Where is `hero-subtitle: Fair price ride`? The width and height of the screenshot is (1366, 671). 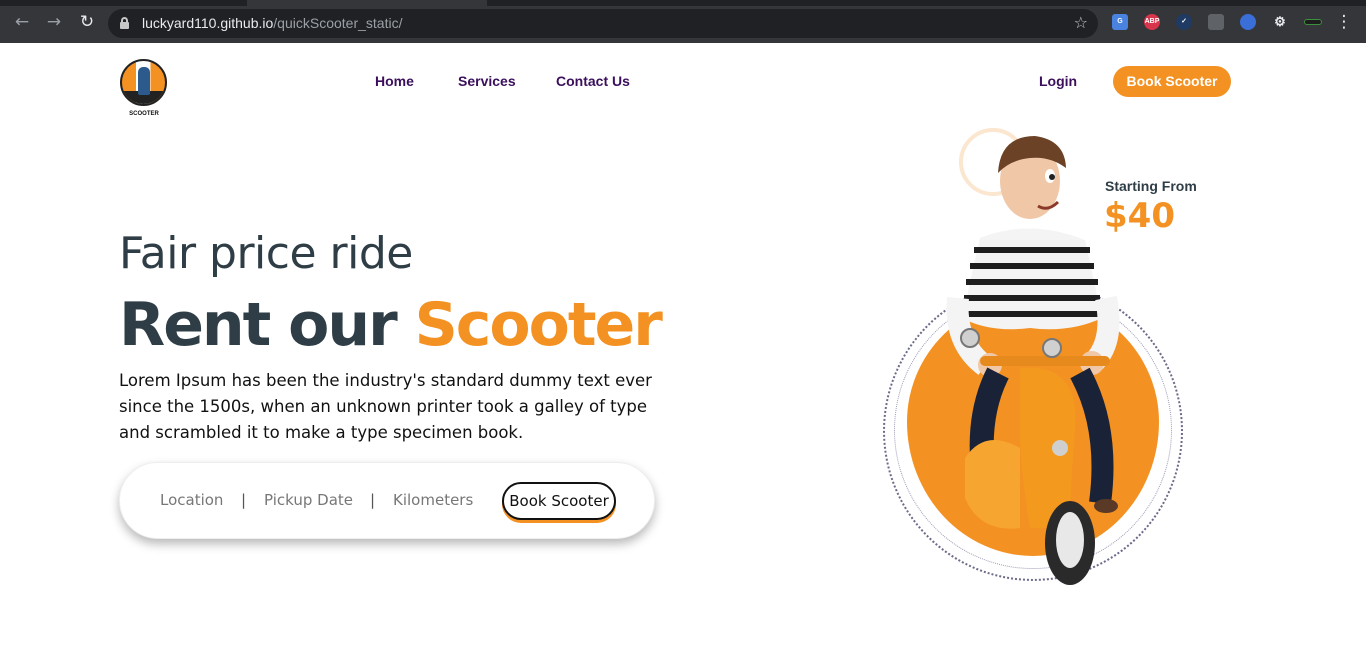 hero-subtitle: Fair price ride is located at coordinates (266, 253).